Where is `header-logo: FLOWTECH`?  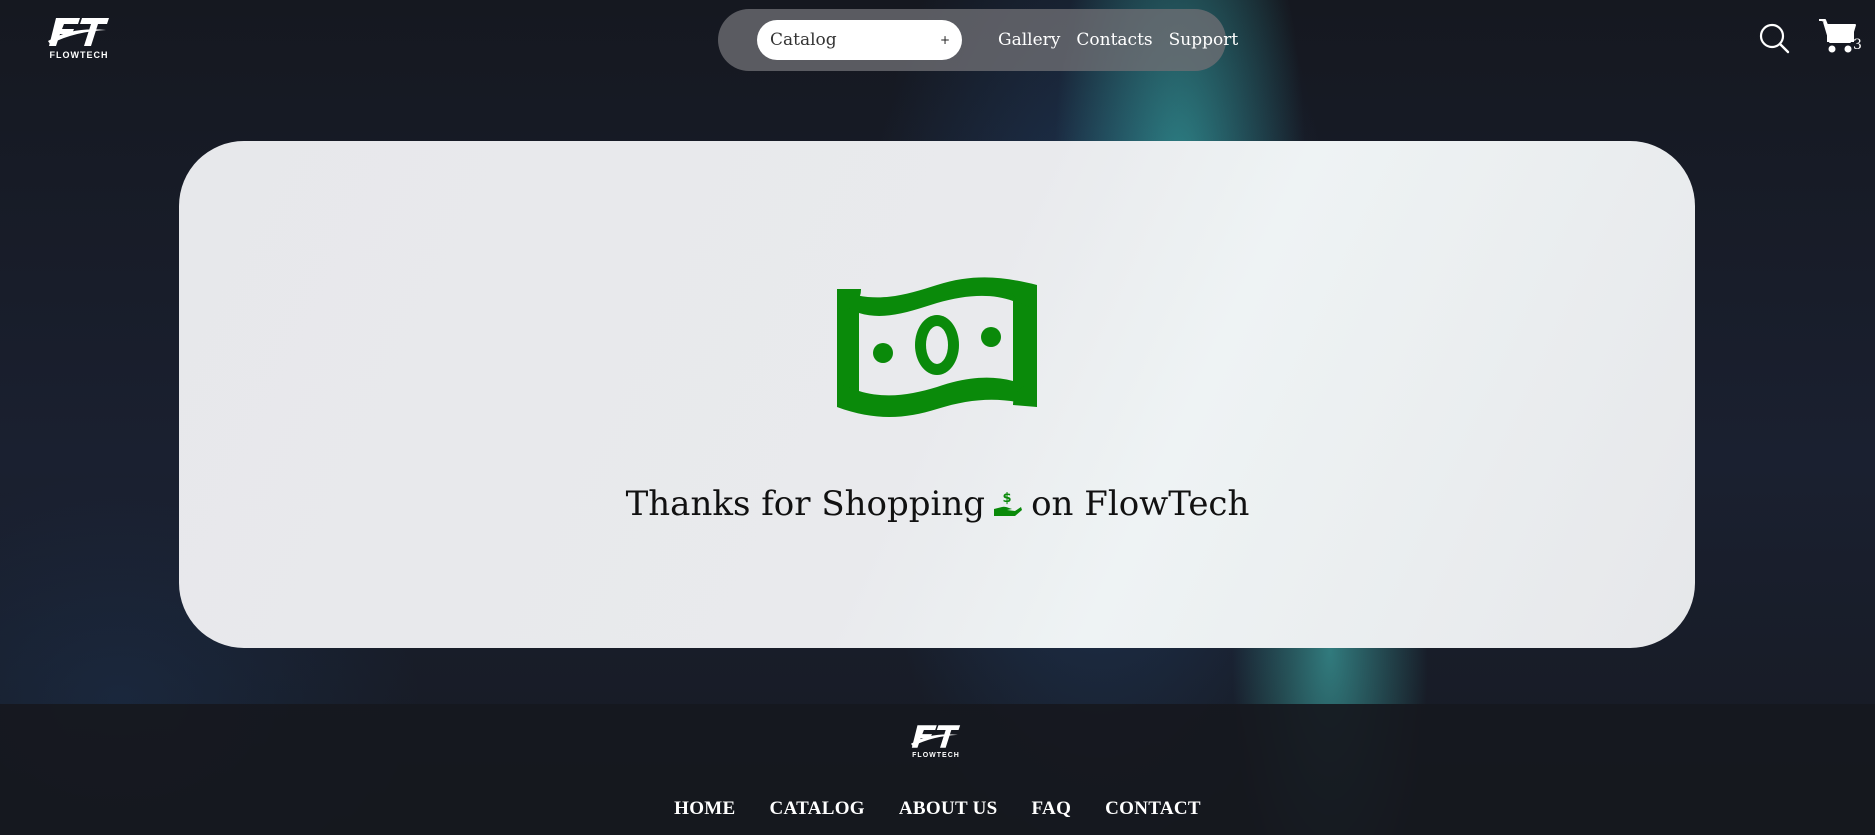 header-logo: FLOWTECH is located at coordinates (79, 37).